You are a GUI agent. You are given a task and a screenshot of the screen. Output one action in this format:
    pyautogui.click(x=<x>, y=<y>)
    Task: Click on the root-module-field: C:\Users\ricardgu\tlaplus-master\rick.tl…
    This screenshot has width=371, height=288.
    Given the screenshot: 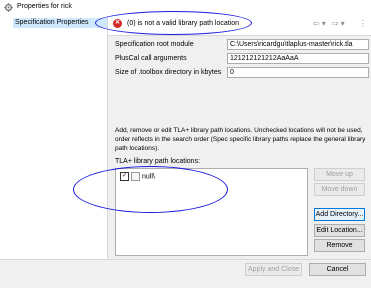 What is the action you would take?
    pyautogui.click(x=298, y=44)
    